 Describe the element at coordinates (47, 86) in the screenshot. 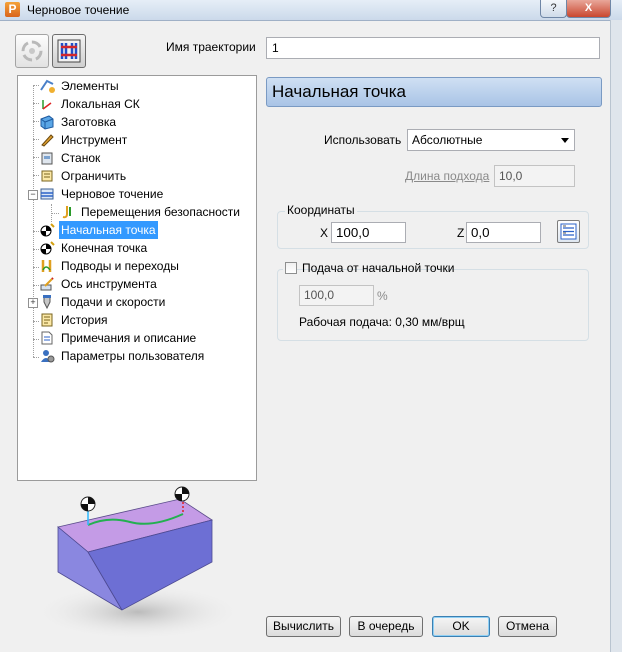

I see `elements-icon` at that location.